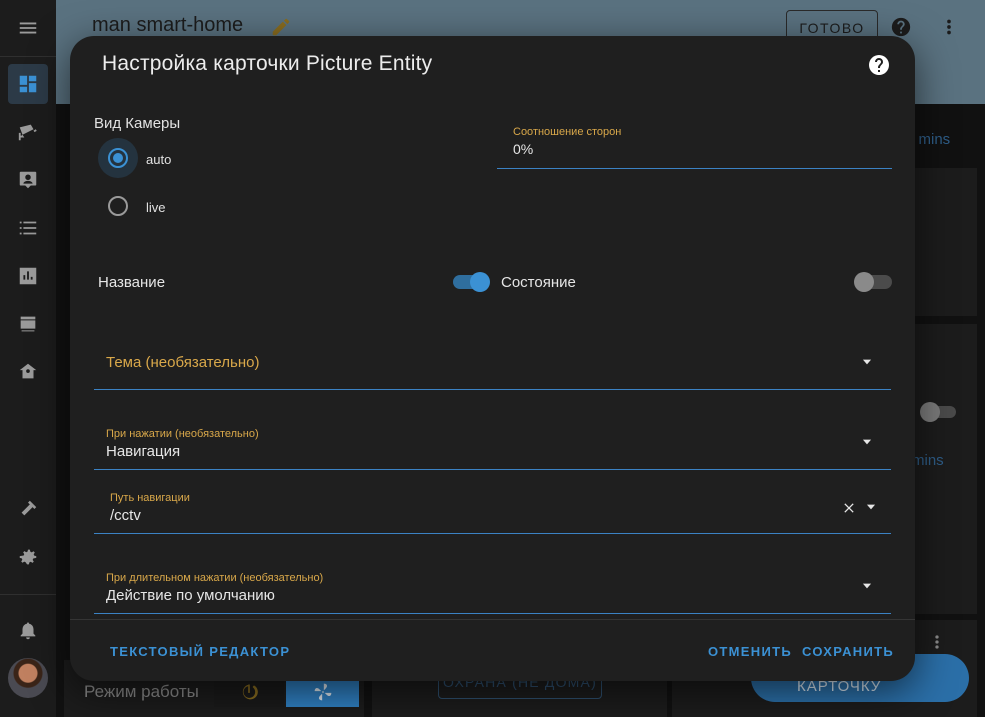 The image size is (985, 717). I want to click on gear-icon, so click(28, 557).